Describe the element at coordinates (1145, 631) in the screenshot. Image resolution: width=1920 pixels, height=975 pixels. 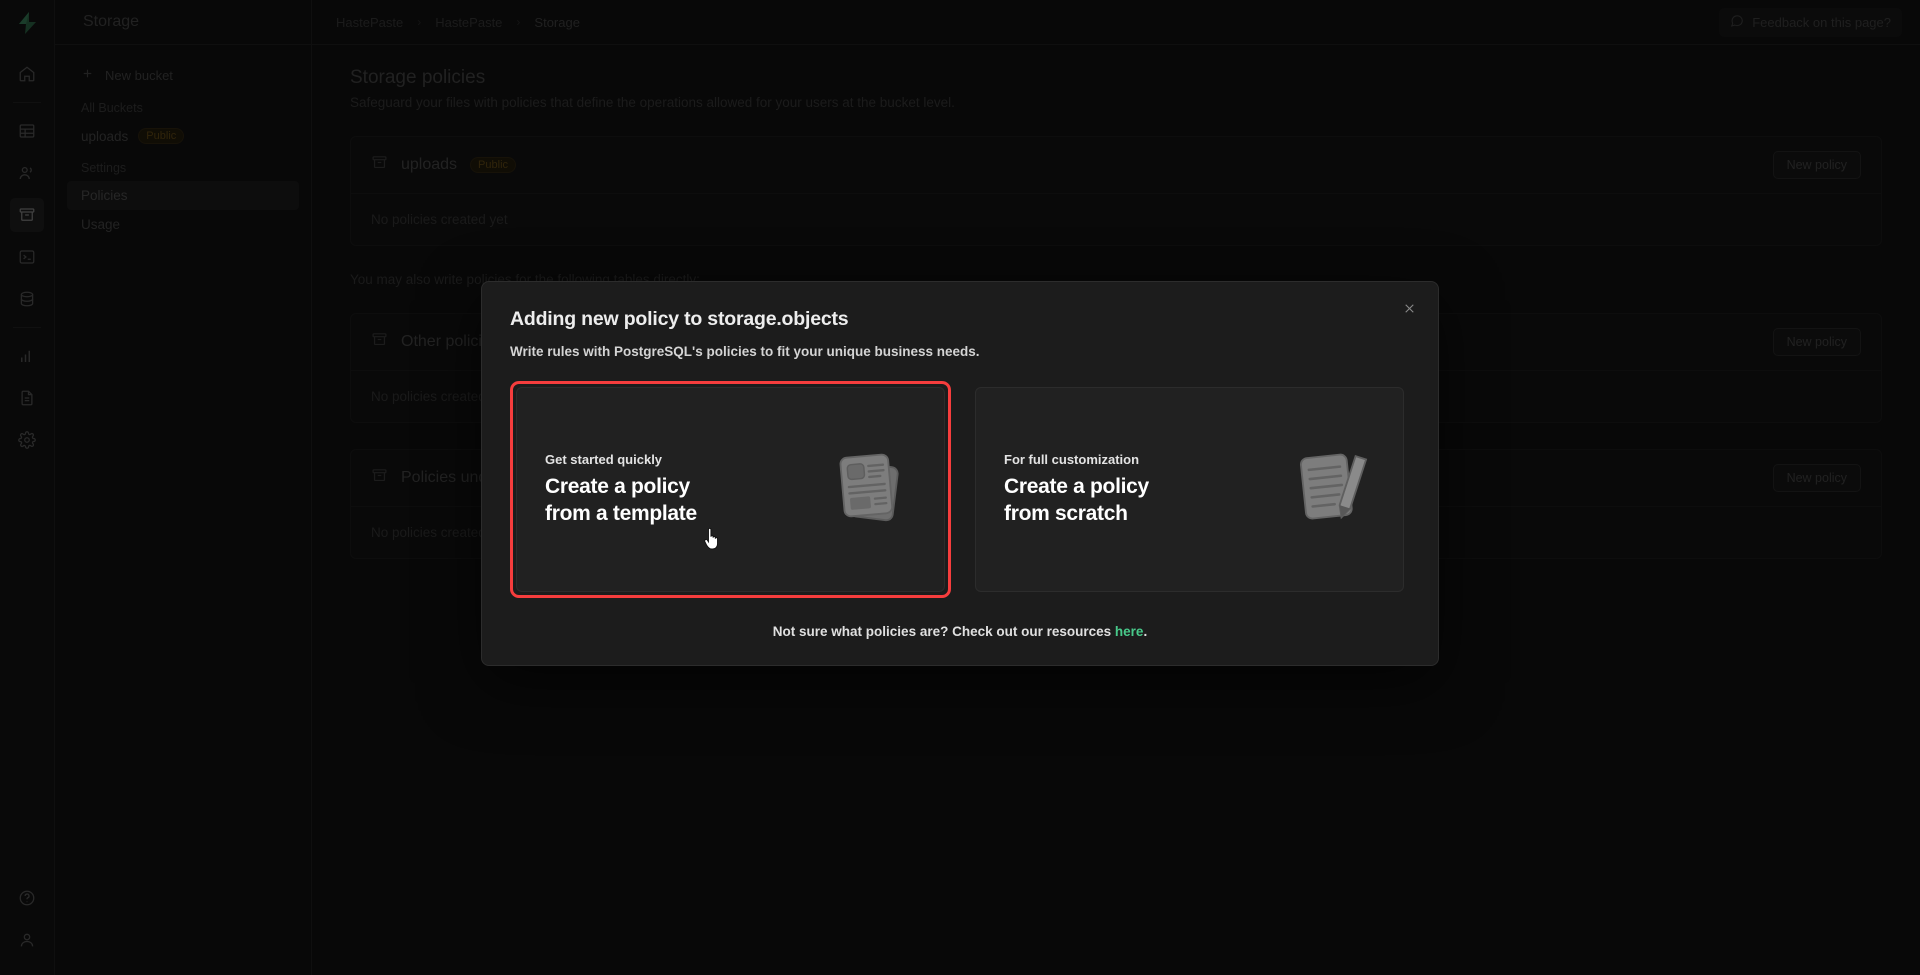
I see `footer-text-after: .` at that location.